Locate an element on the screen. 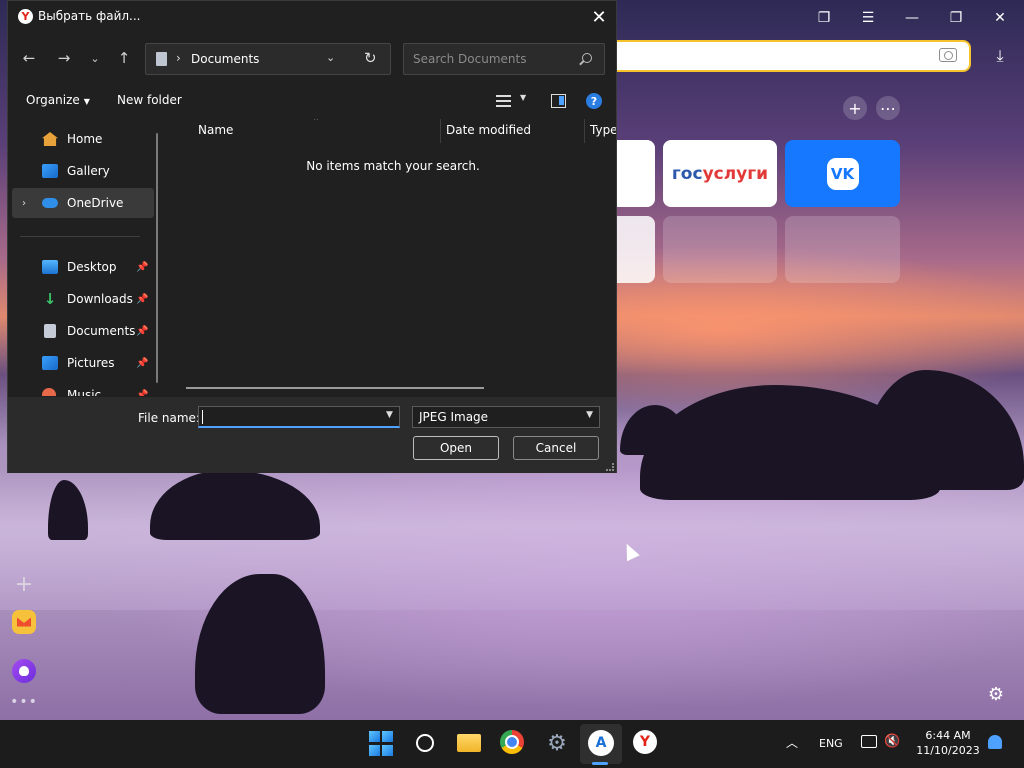 The width and height of the screenshot is (1024, 768). nav-item-label: Documents is located at coordinates (101, 331).